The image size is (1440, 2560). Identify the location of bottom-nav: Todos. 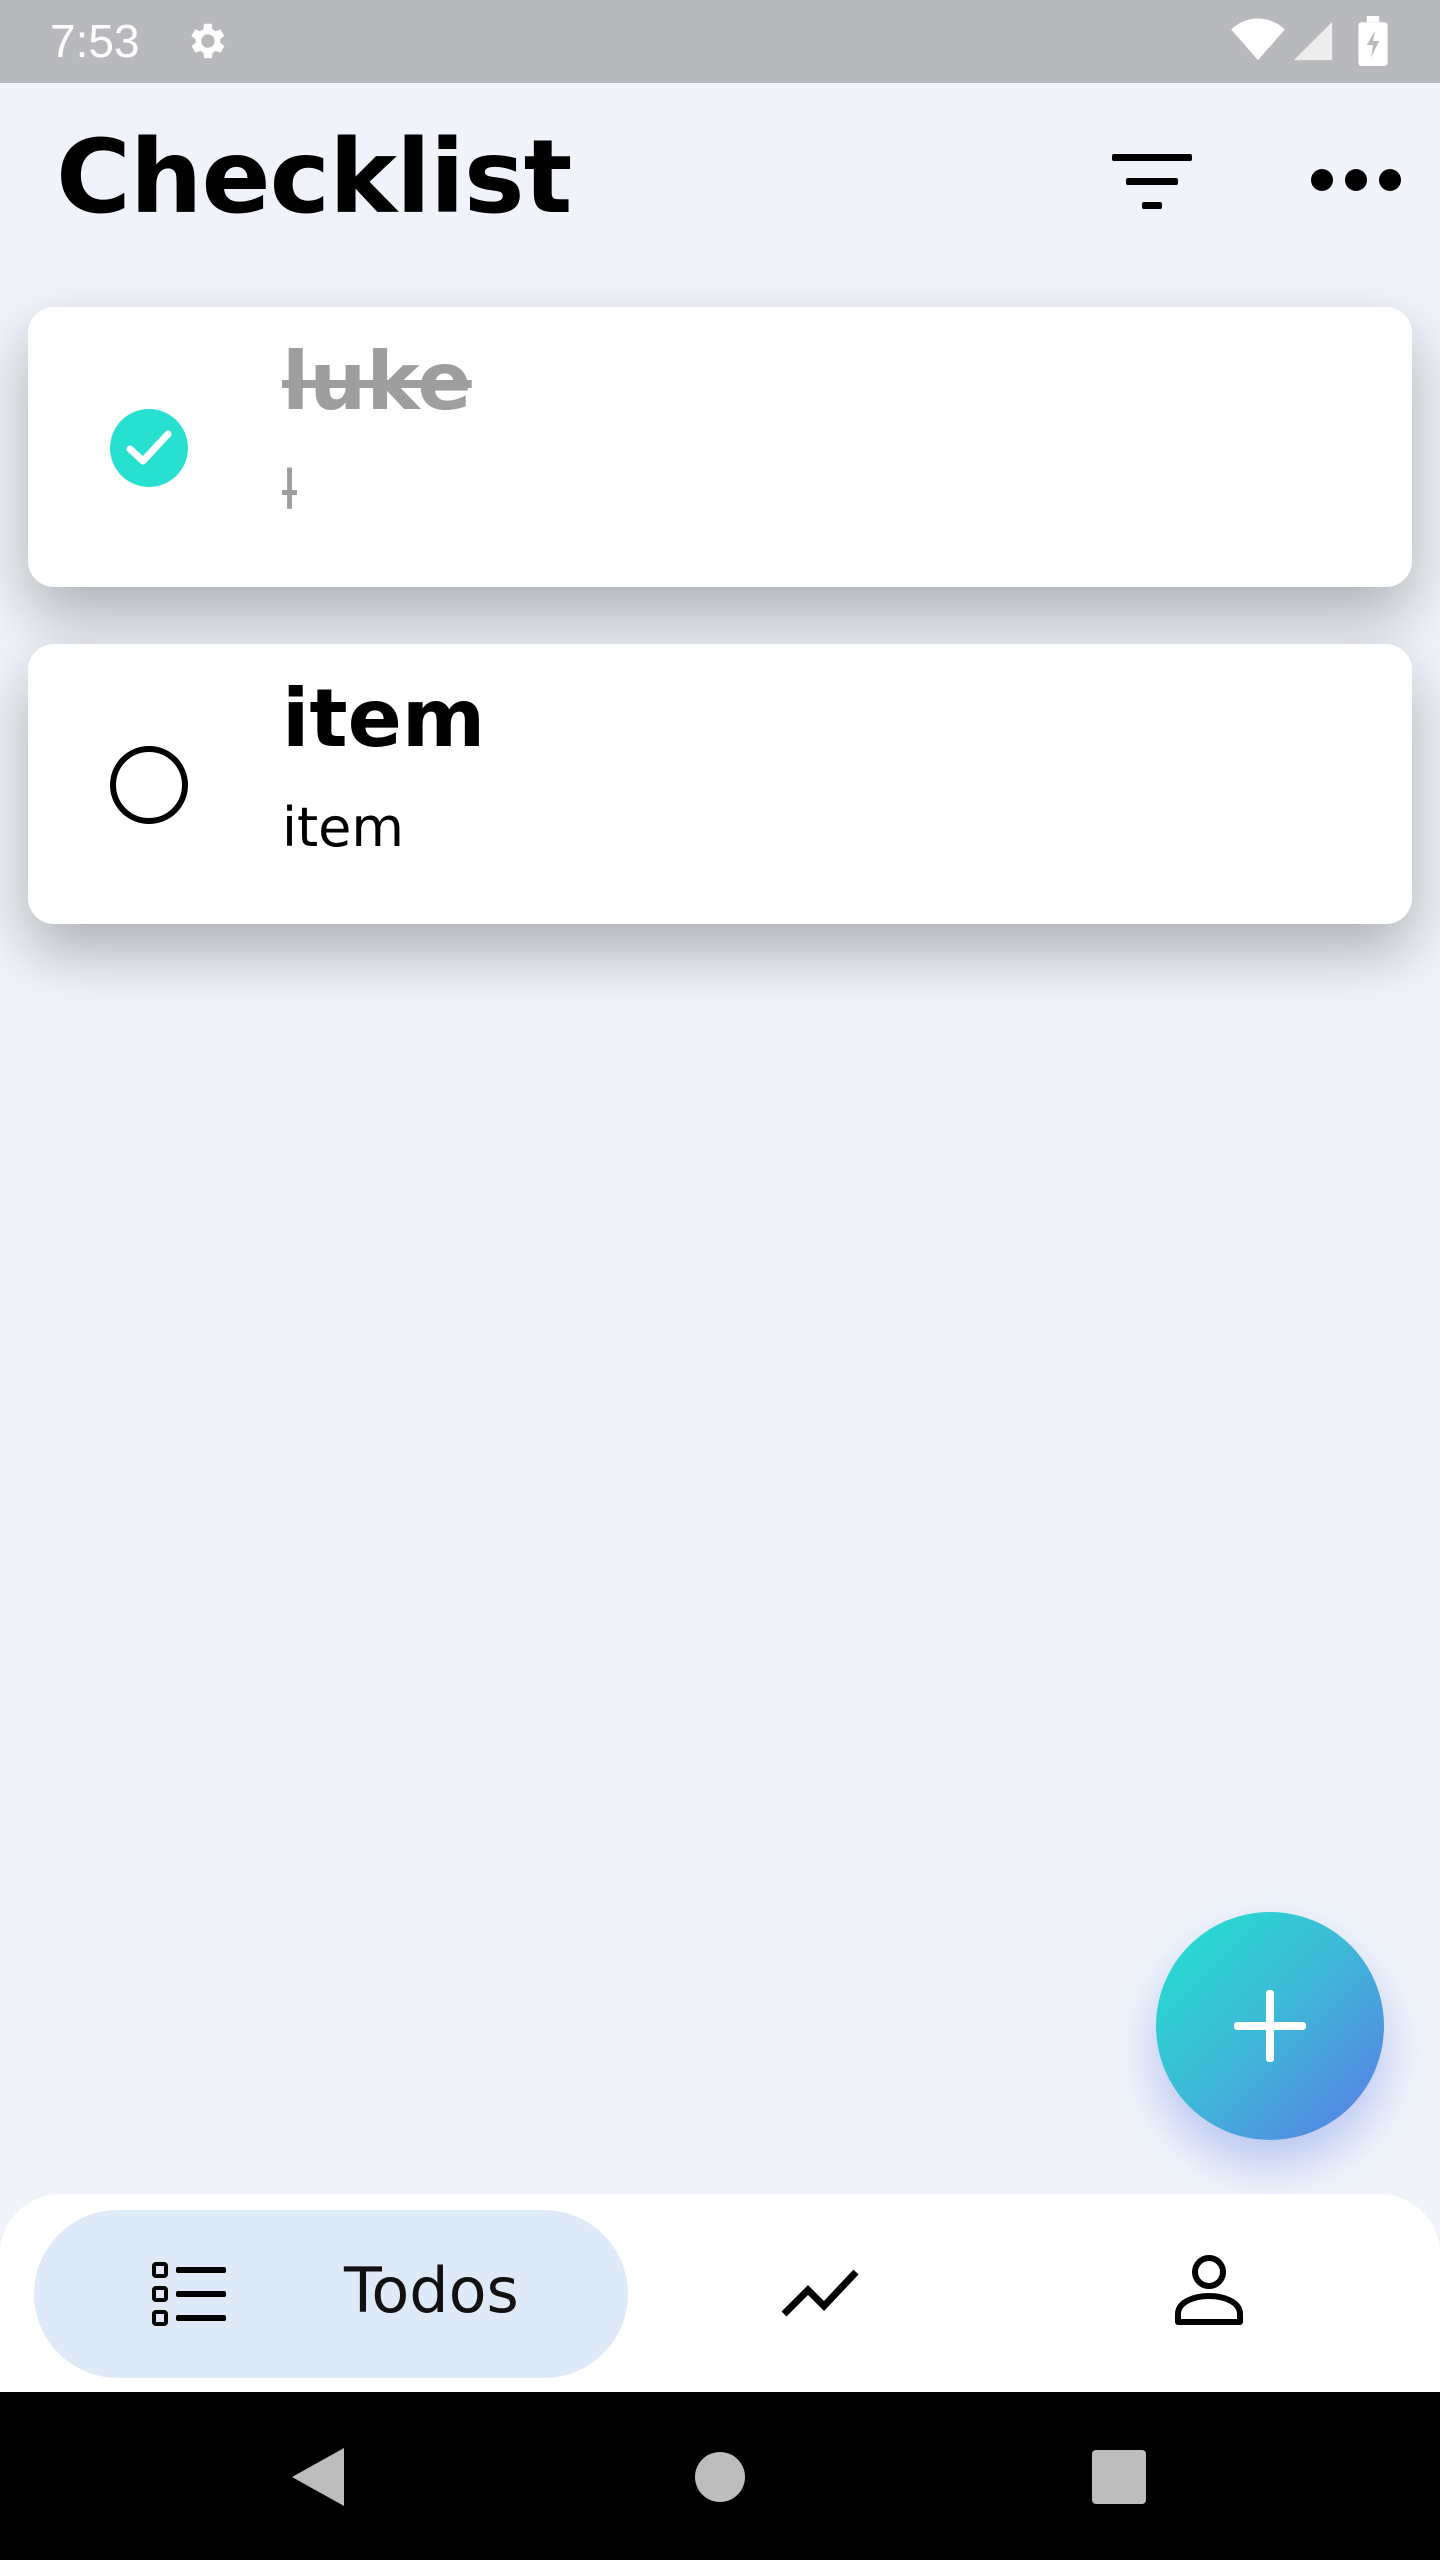
(720, 2293).